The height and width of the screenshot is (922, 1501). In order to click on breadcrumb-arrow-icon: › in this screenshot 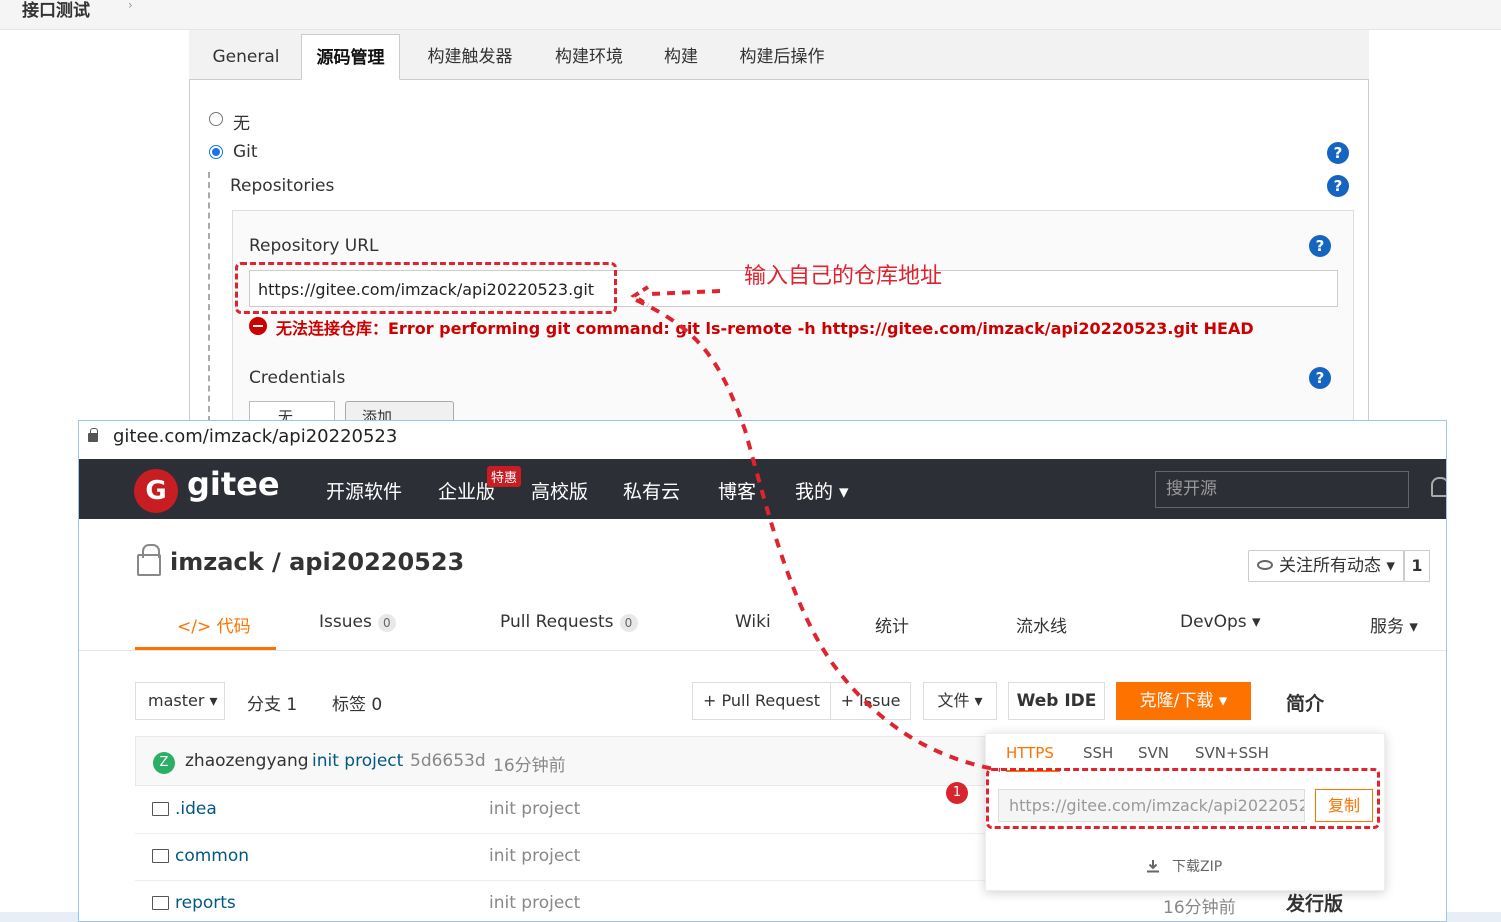, I will do `click(130, 6)`.